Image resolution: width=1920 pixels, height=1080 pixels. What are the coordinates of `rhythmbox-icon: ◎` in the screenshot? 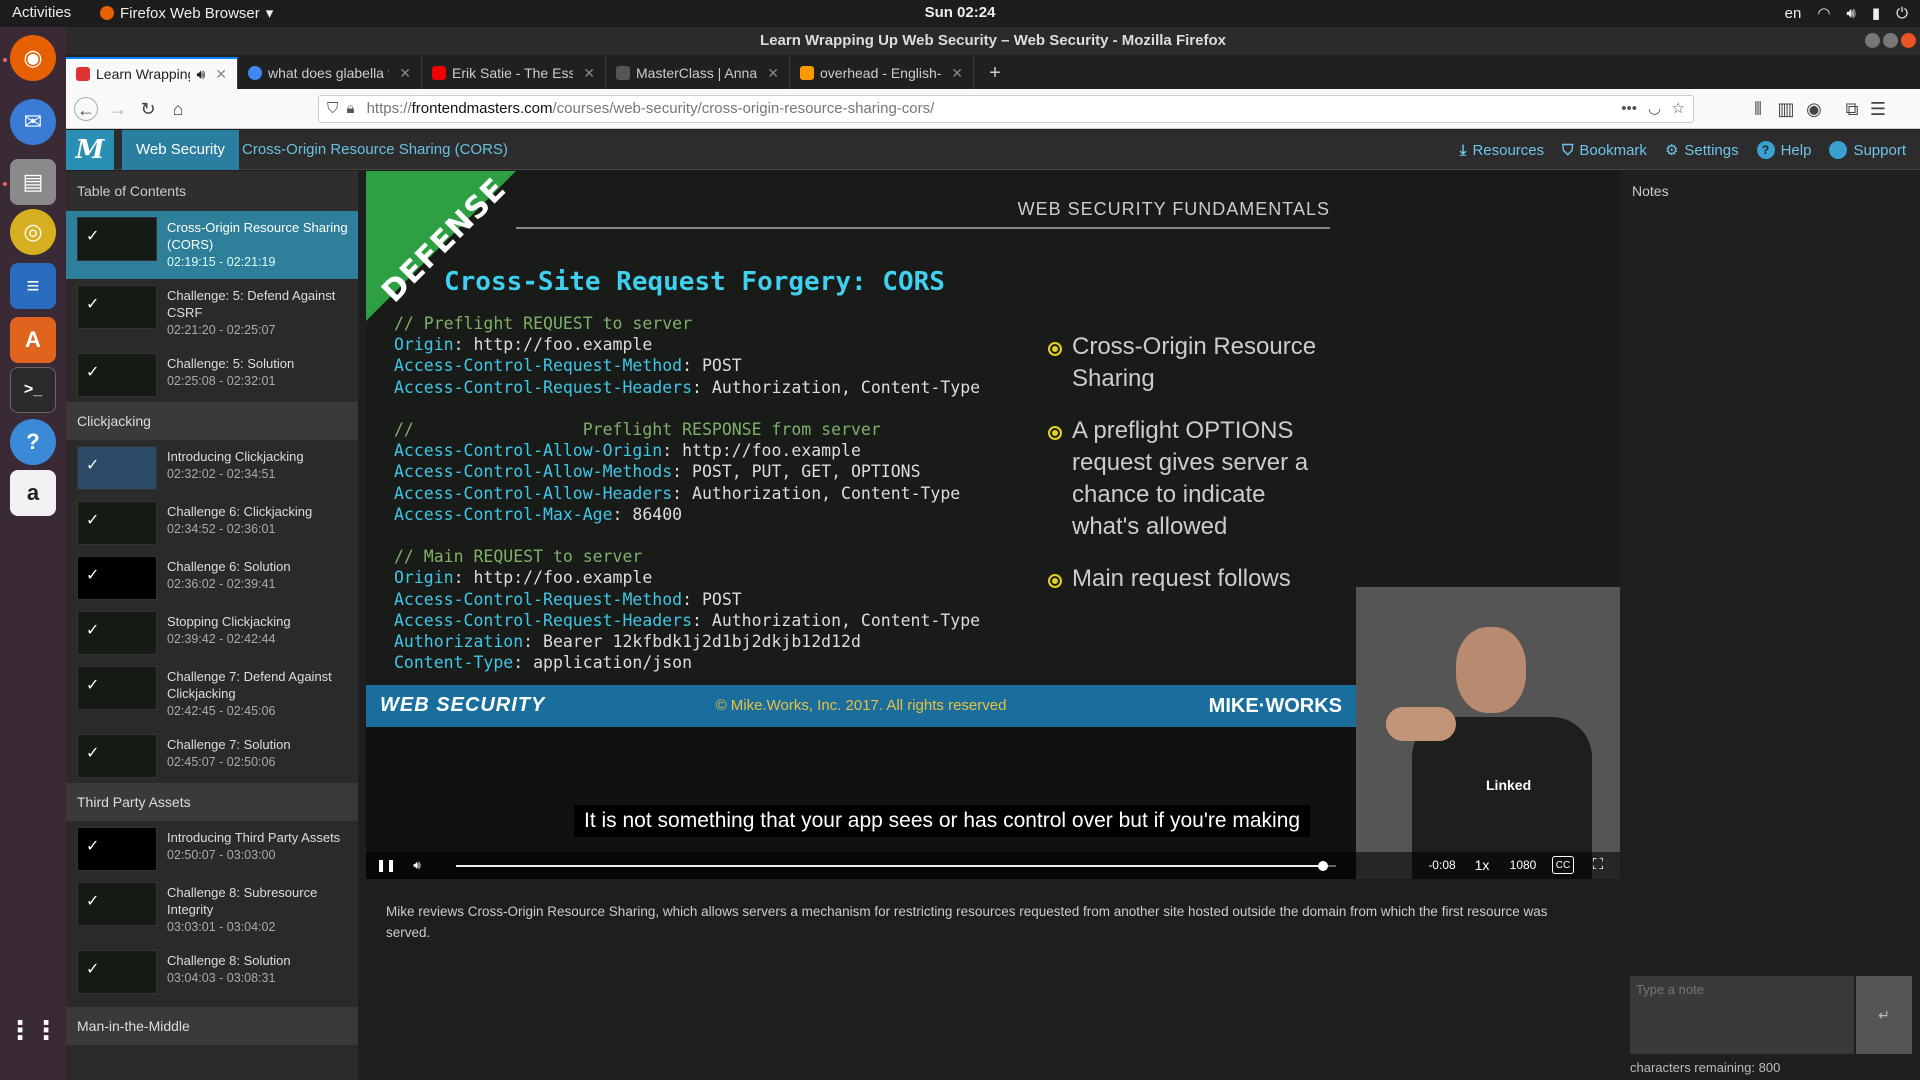 It's located at (33, 232).